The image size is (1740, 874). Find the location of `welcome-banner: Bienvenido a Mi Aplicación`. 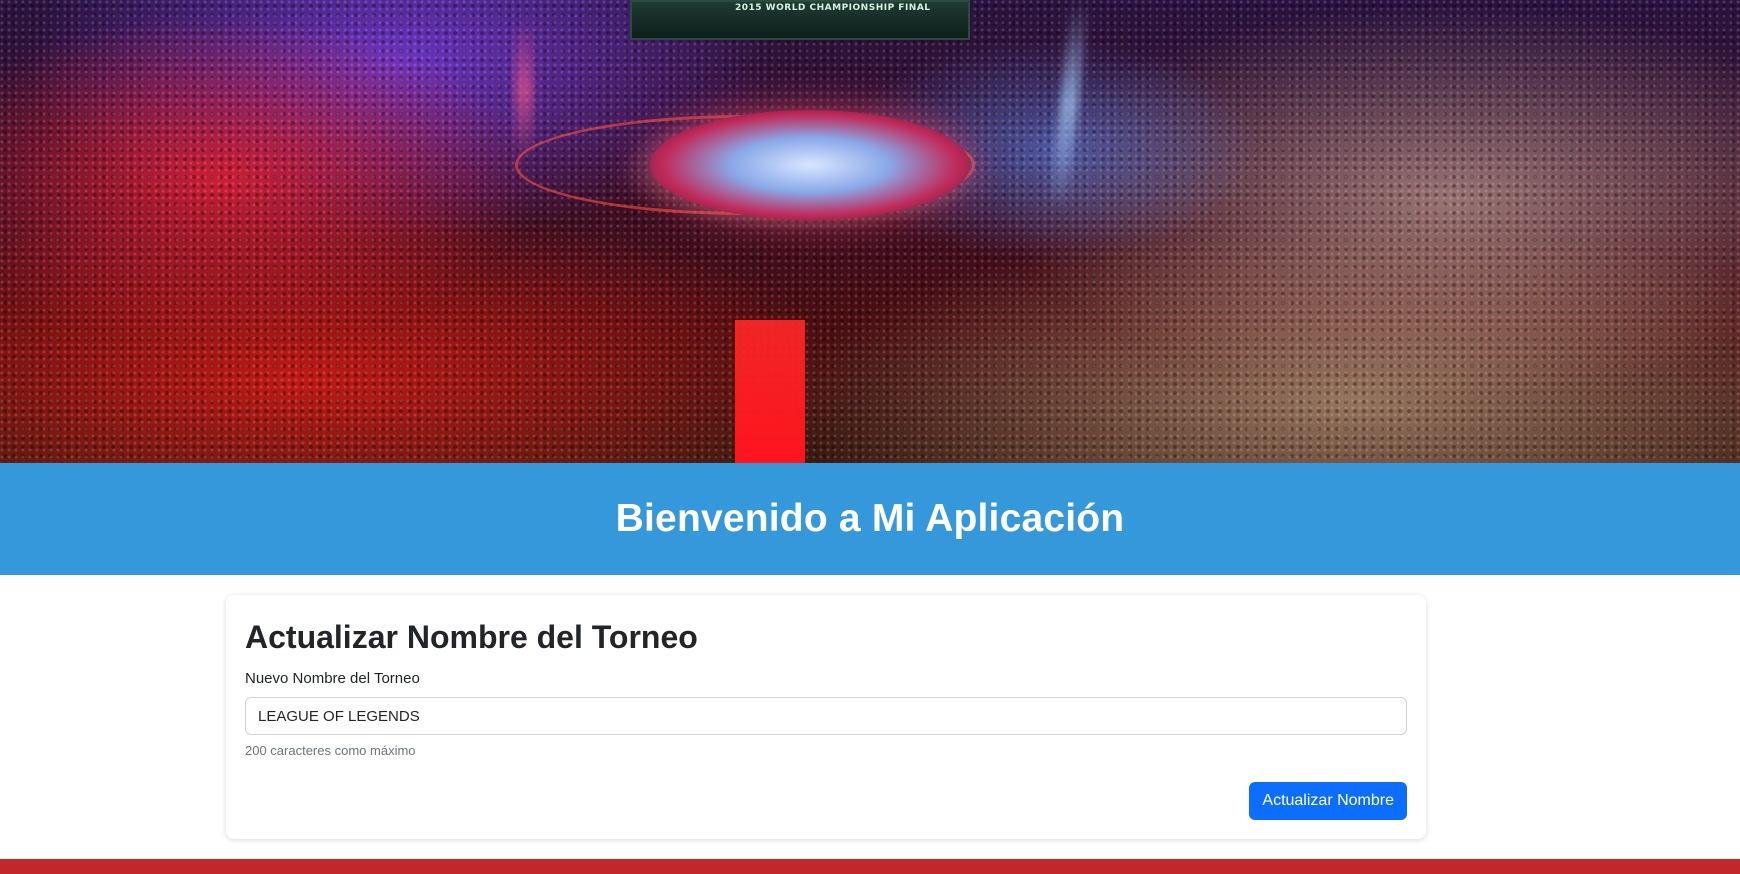

welcome-banner: Bienvenido a Mi Aplicación is located at coordinates (870, 519).